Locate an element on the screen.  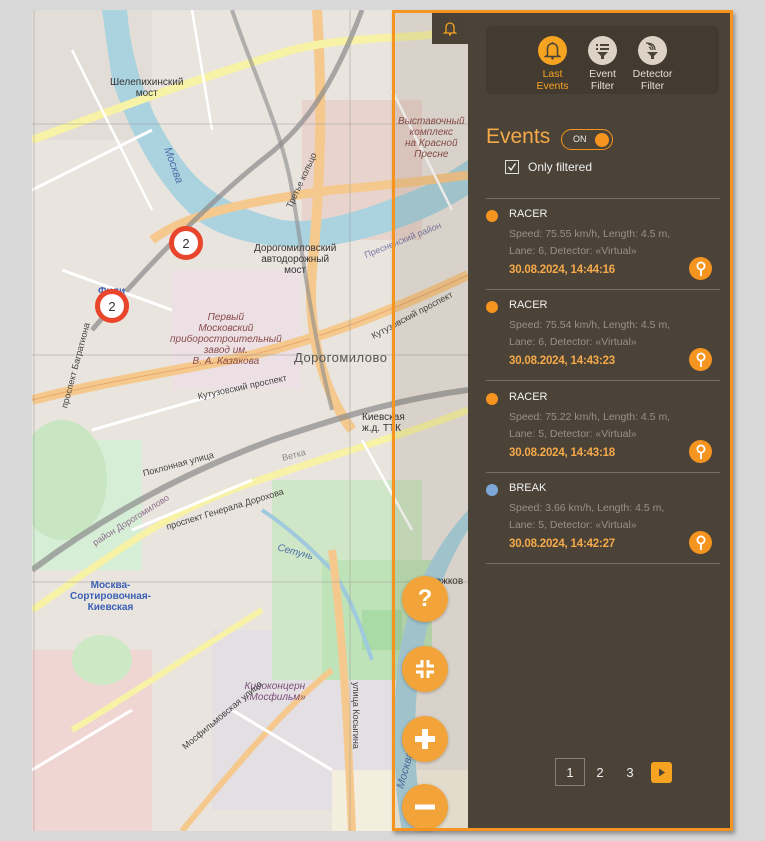
only-filtered-checkbox: Only filtered is located at coordinates (548, 167).